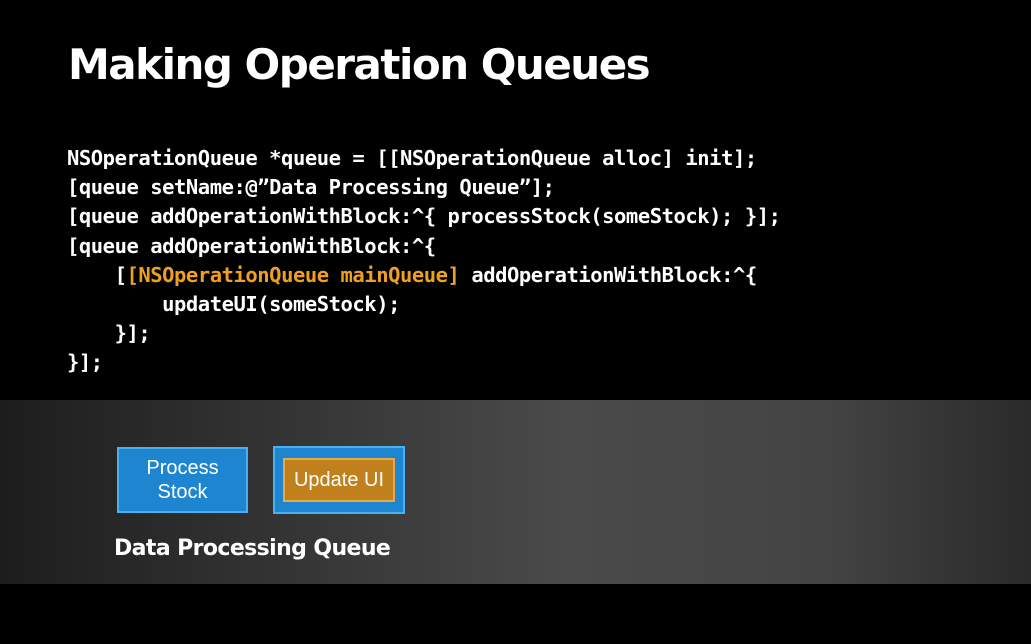 Image resolution: width=1031 pixels, height=644 pixels. I want to click on update-ui-operation-frame: Update UI, so click(339, 480).